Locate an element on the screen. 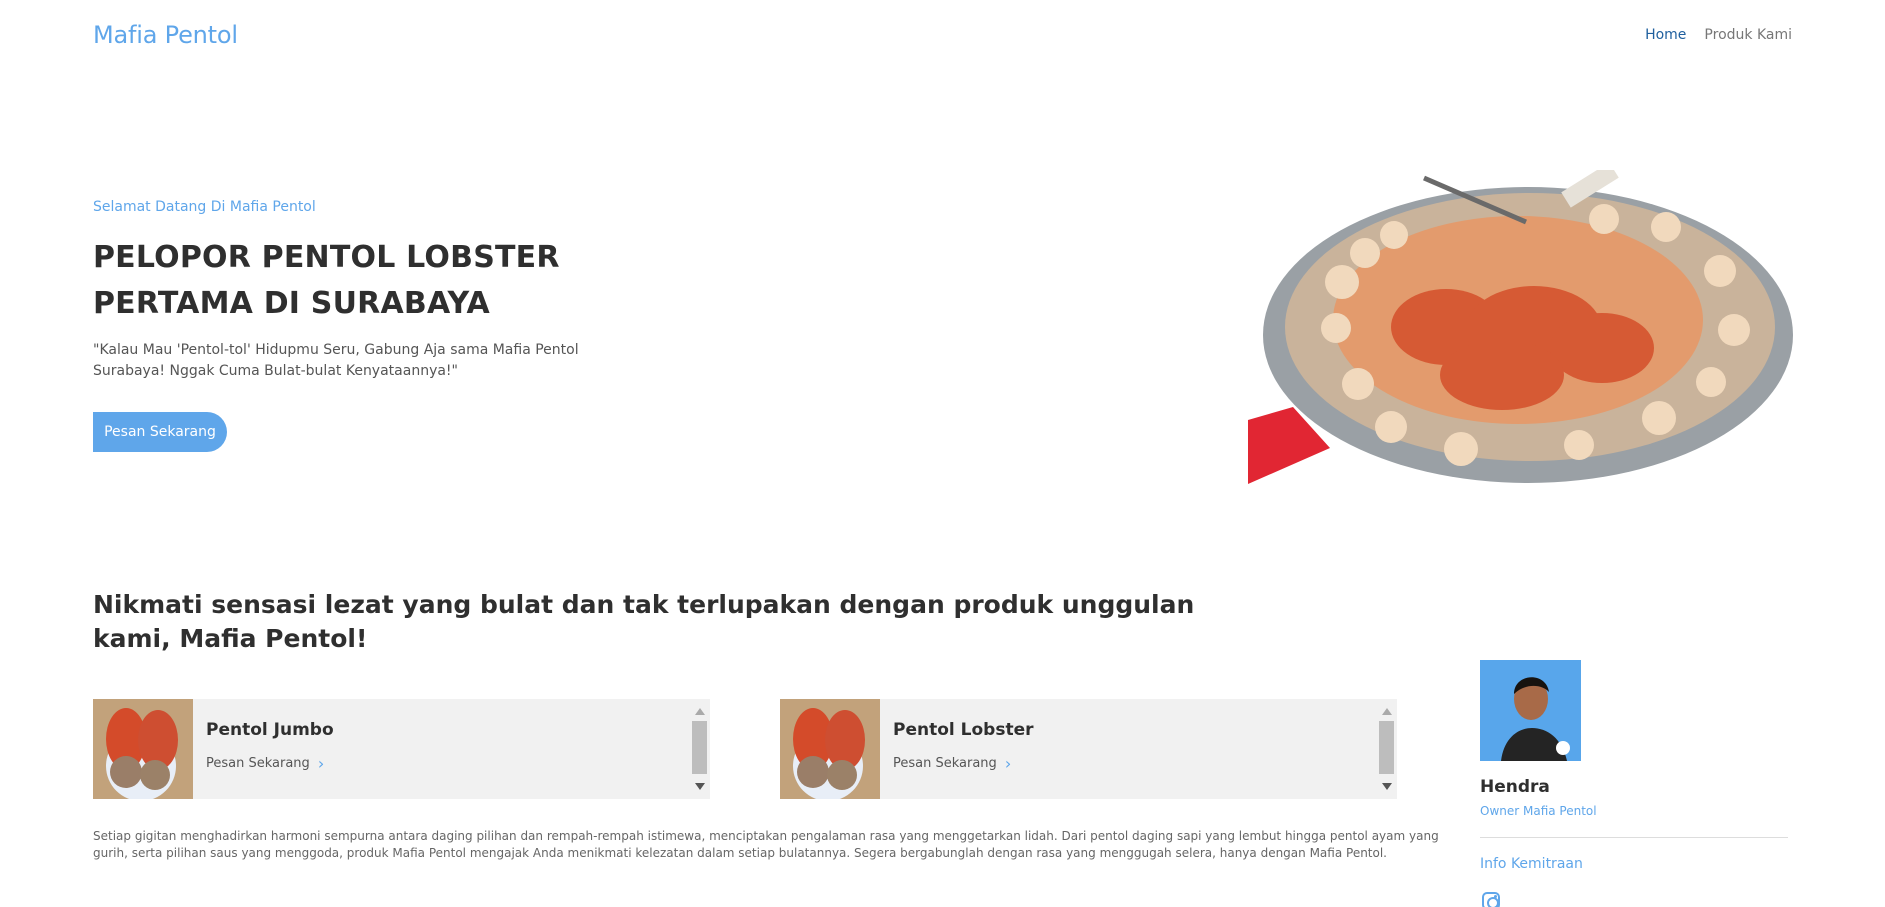  main-menu: Home Produk Kami is located at coordinates (1718, 35).